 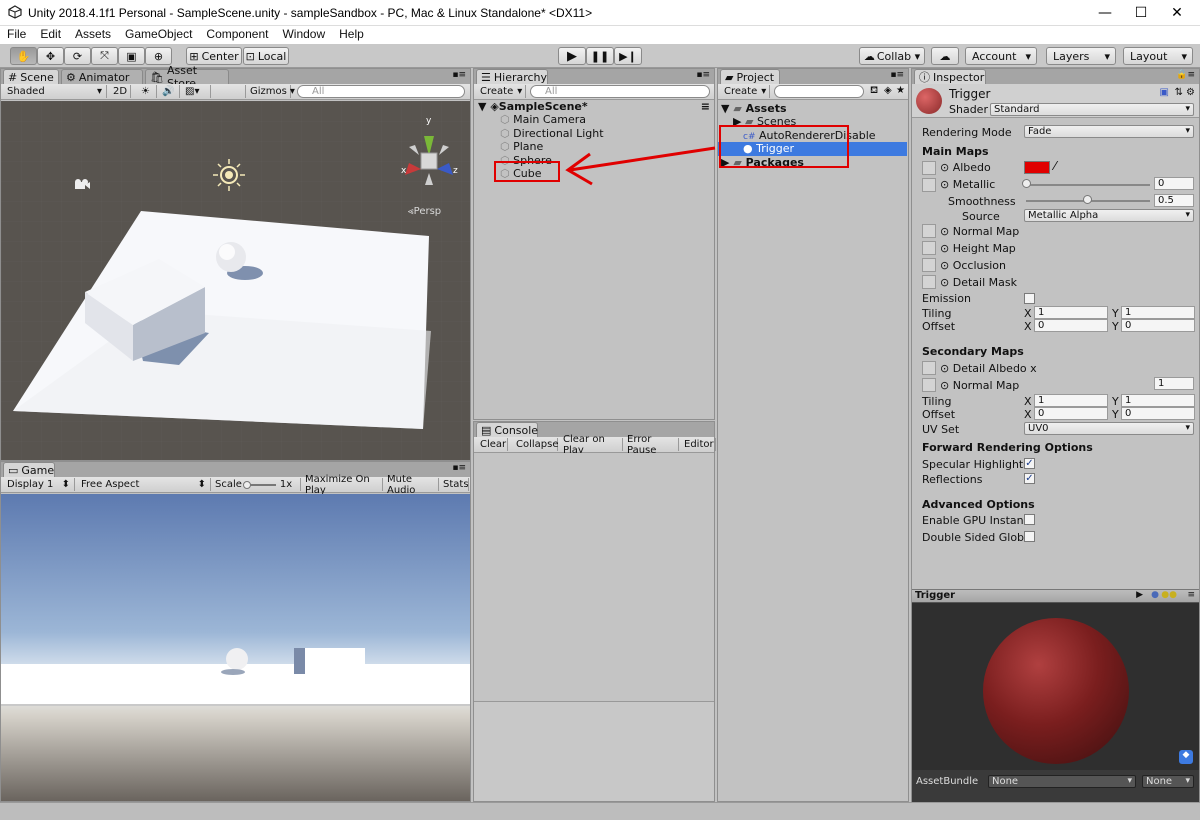 What do you see at coordinates (1139, 595) in the screenshot?
I see `preview-play-icon: ▶` at bounding box center [1139, 595].